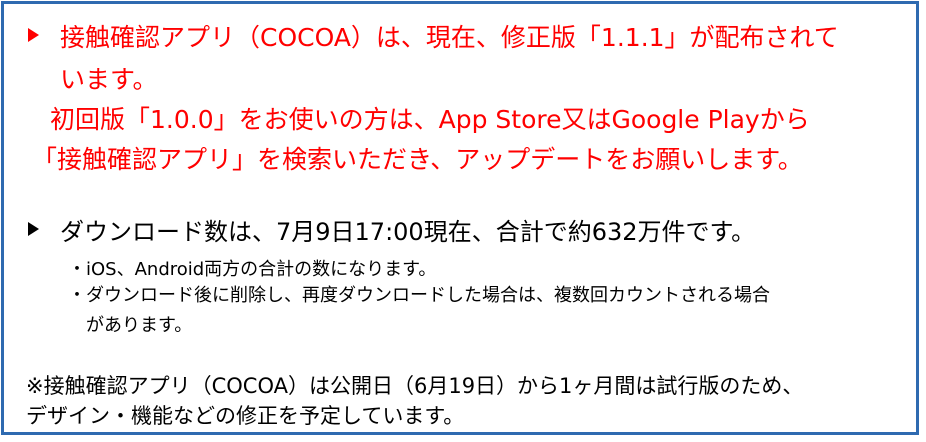  What do you see at coordinates (415, 386) in the screenshot?
I see `trial-version-note-line-1: ※接触確認アプリ（COCOA）は公開日（6月19日）から1ヶ月間は試行版のため、` at bounding box center [415, 386].